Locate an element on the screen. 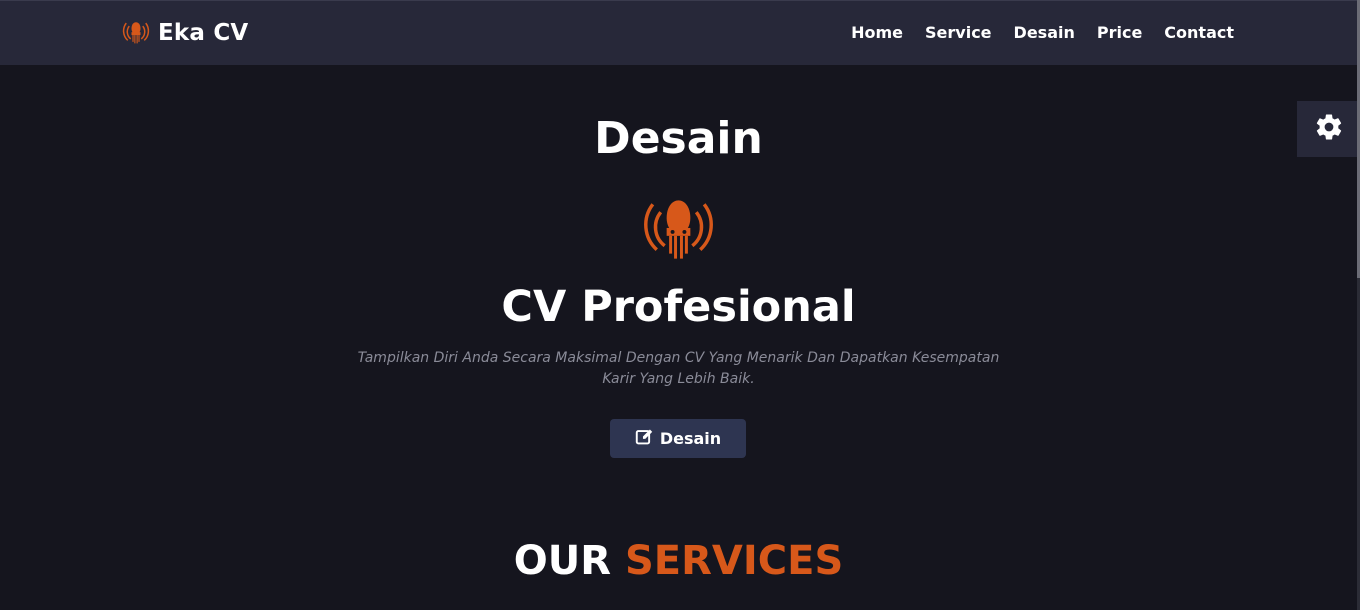 This screenshot has width=1360, height=610. nav-desain: Desain is located at coordinates (1044, 32).